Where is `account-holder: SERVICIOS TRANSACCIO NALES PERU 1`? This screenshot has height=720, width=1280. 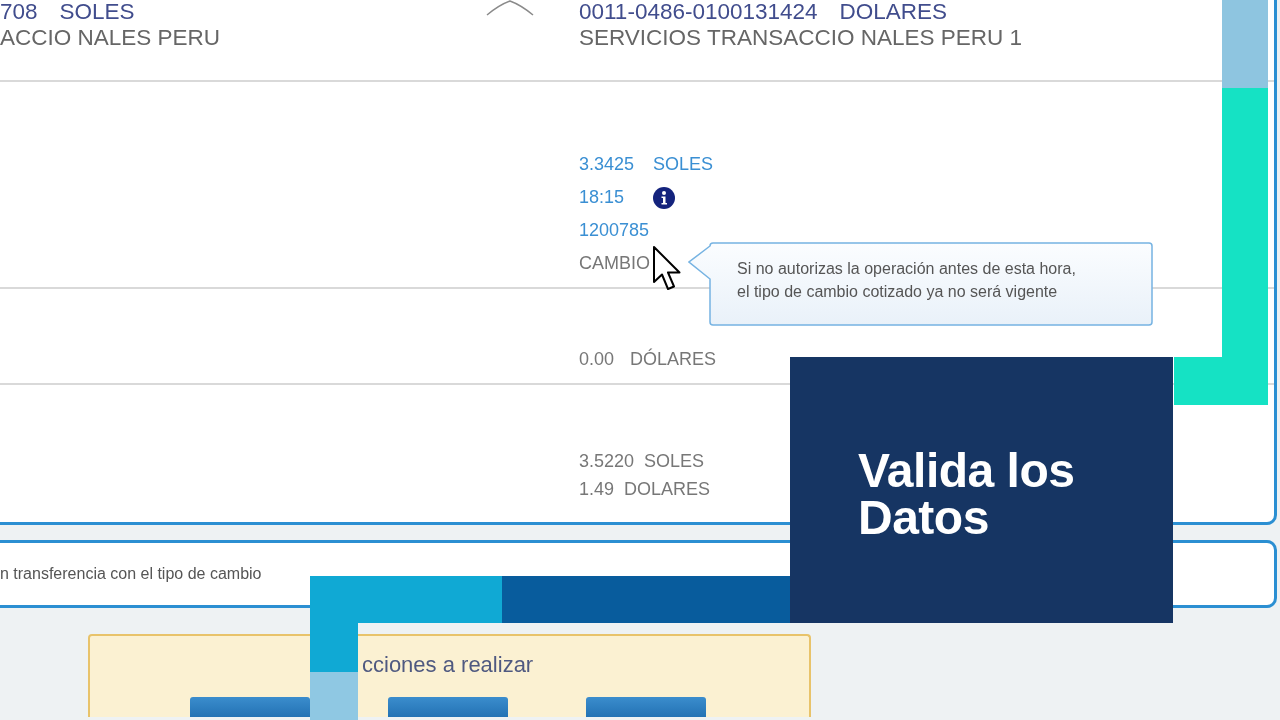 account-holder: SERVICIOS TRANSACCIO NALES PERU 1 is located at coordinates (801, 38).